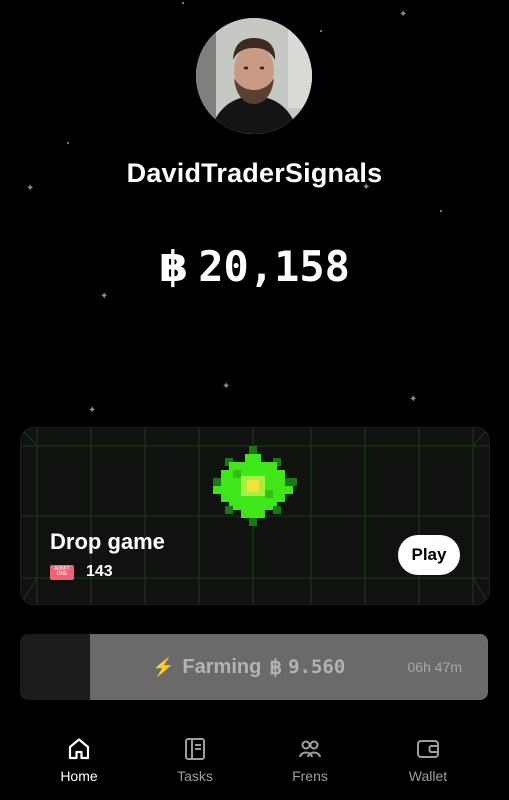 Image resolution: width=509 pixels, height=800 pixels. What do you see at coordinates (310, 760) in the screenshot?
I see `nav-item-frens: Frens` at bounding box center [310, 760].